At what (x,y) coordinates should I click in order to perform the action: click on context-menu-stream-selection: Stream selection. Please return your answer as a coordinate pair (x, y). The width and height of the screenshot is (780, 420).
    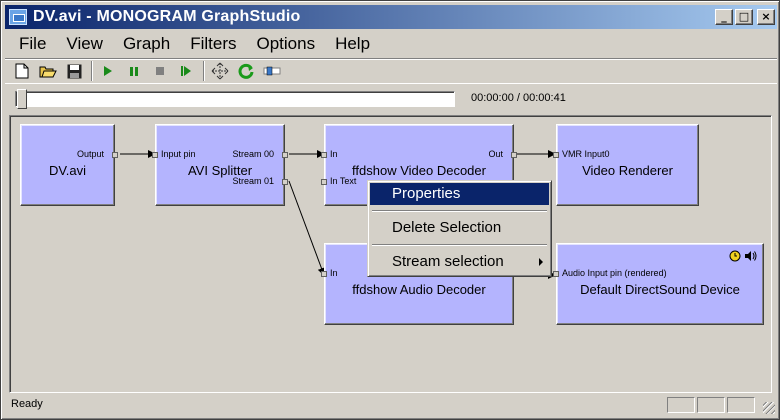
    Looking at the image, I should click on (459, 262).